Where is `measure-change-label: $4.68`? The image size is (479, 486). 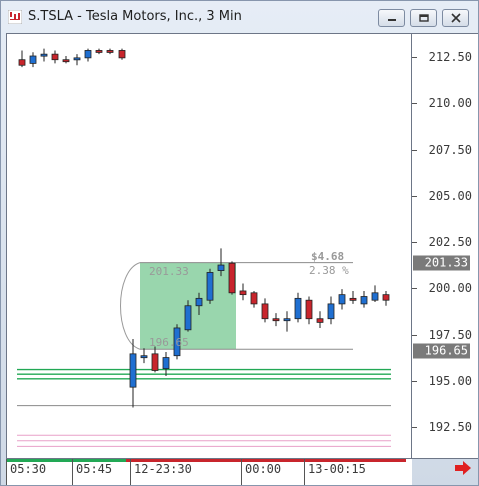
measure-change-label: $4.68 is located at coordinates (328, 256).